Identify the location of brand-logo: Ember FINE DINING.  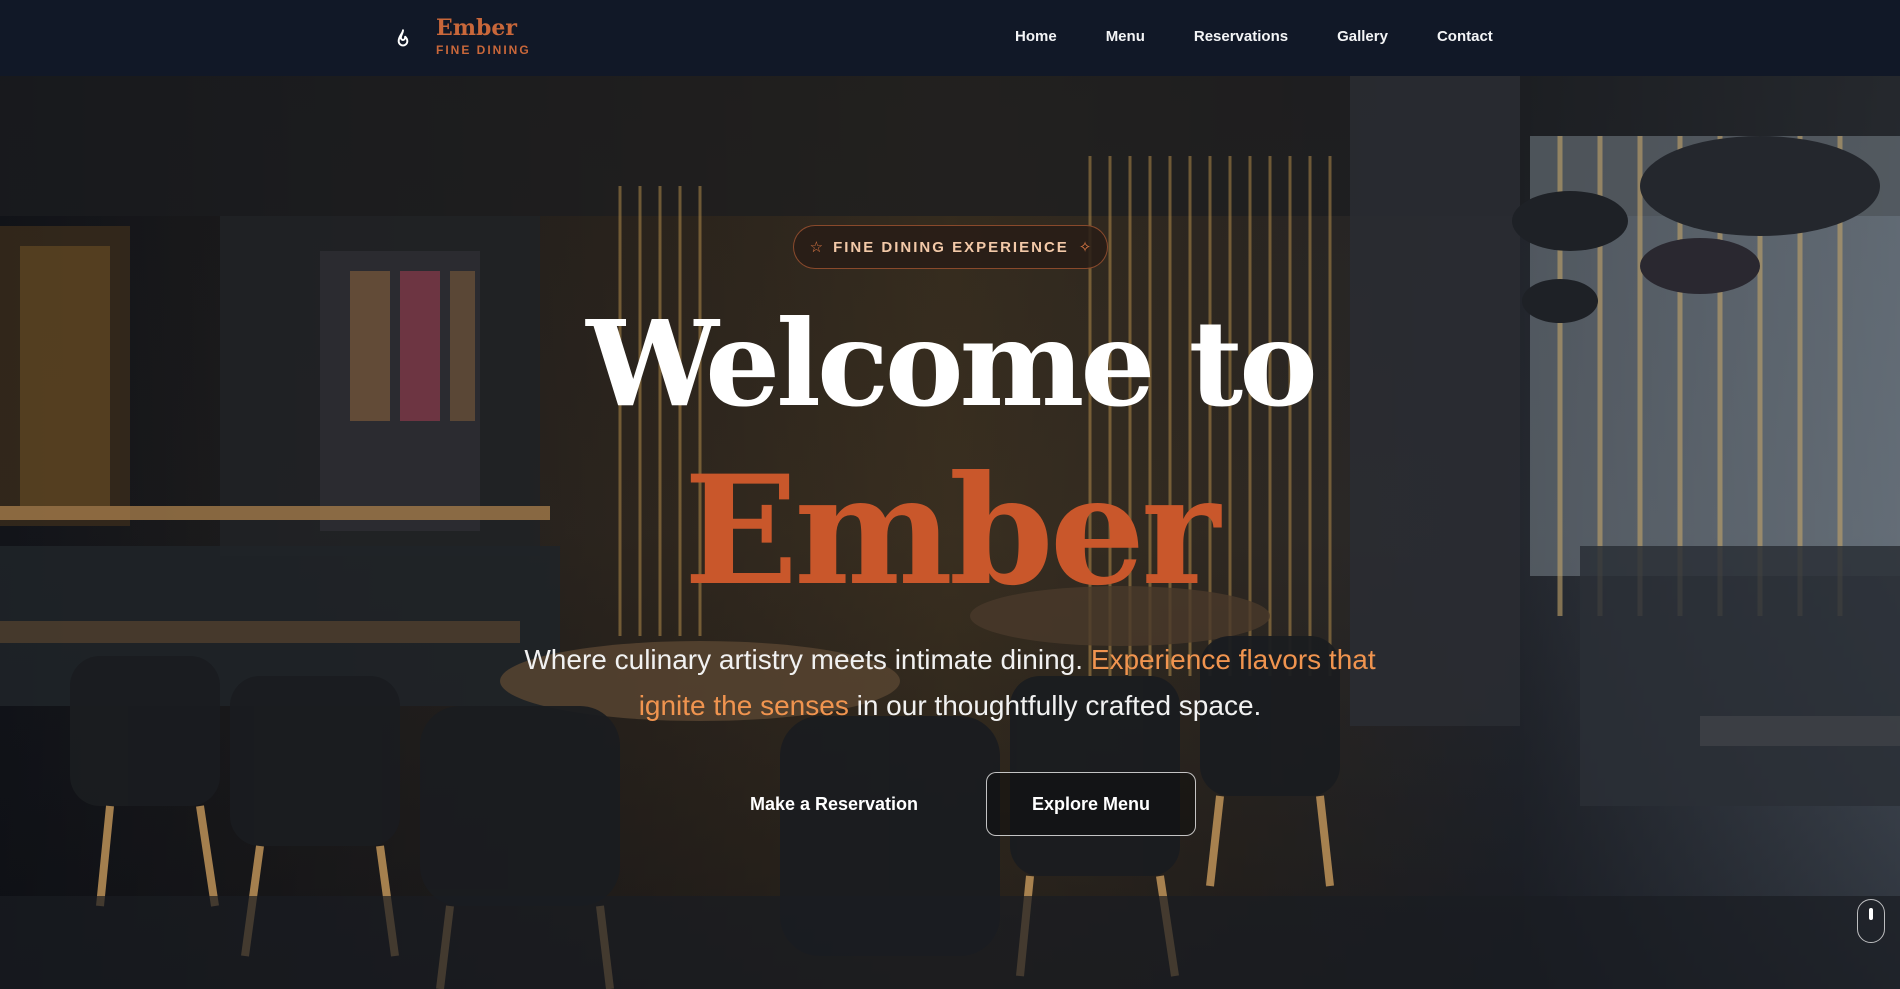
(460, 36).